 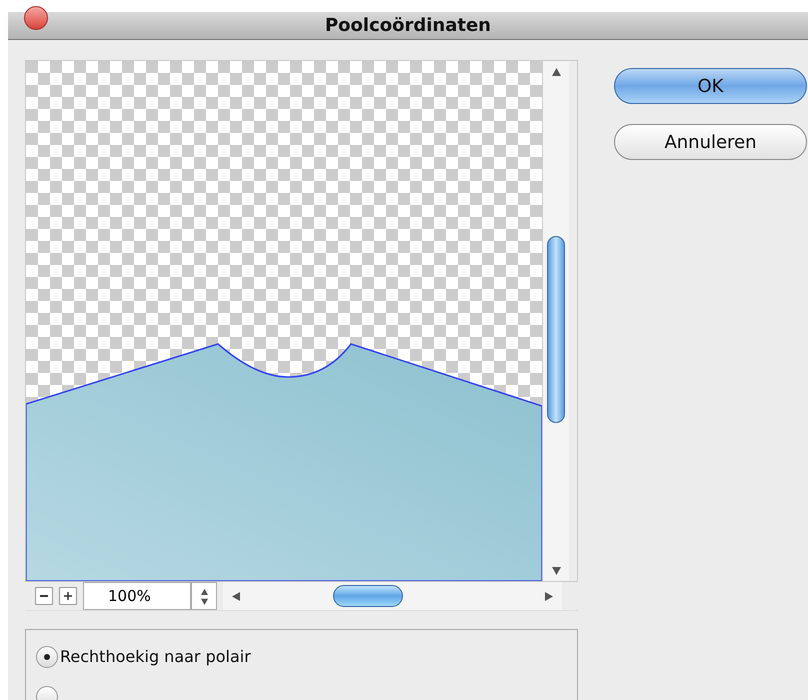 I want to click on vertical-scrollbar, so click(x=555, y=321).